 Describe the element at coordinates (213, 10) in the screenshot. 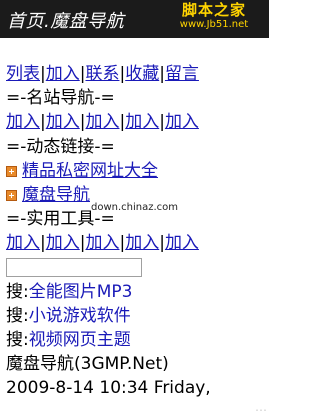

I see `watermark-text: 脚本之家` at that location.